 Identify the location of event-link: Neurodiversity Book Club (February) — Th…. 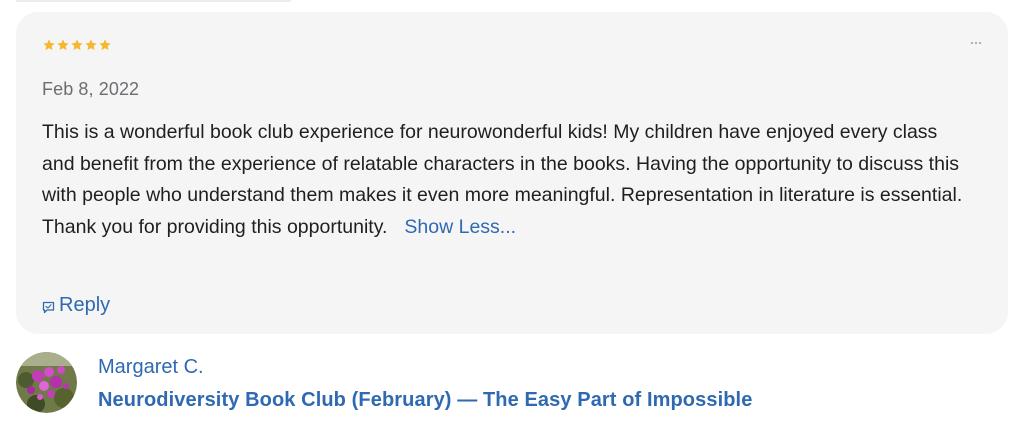
(425, 400).